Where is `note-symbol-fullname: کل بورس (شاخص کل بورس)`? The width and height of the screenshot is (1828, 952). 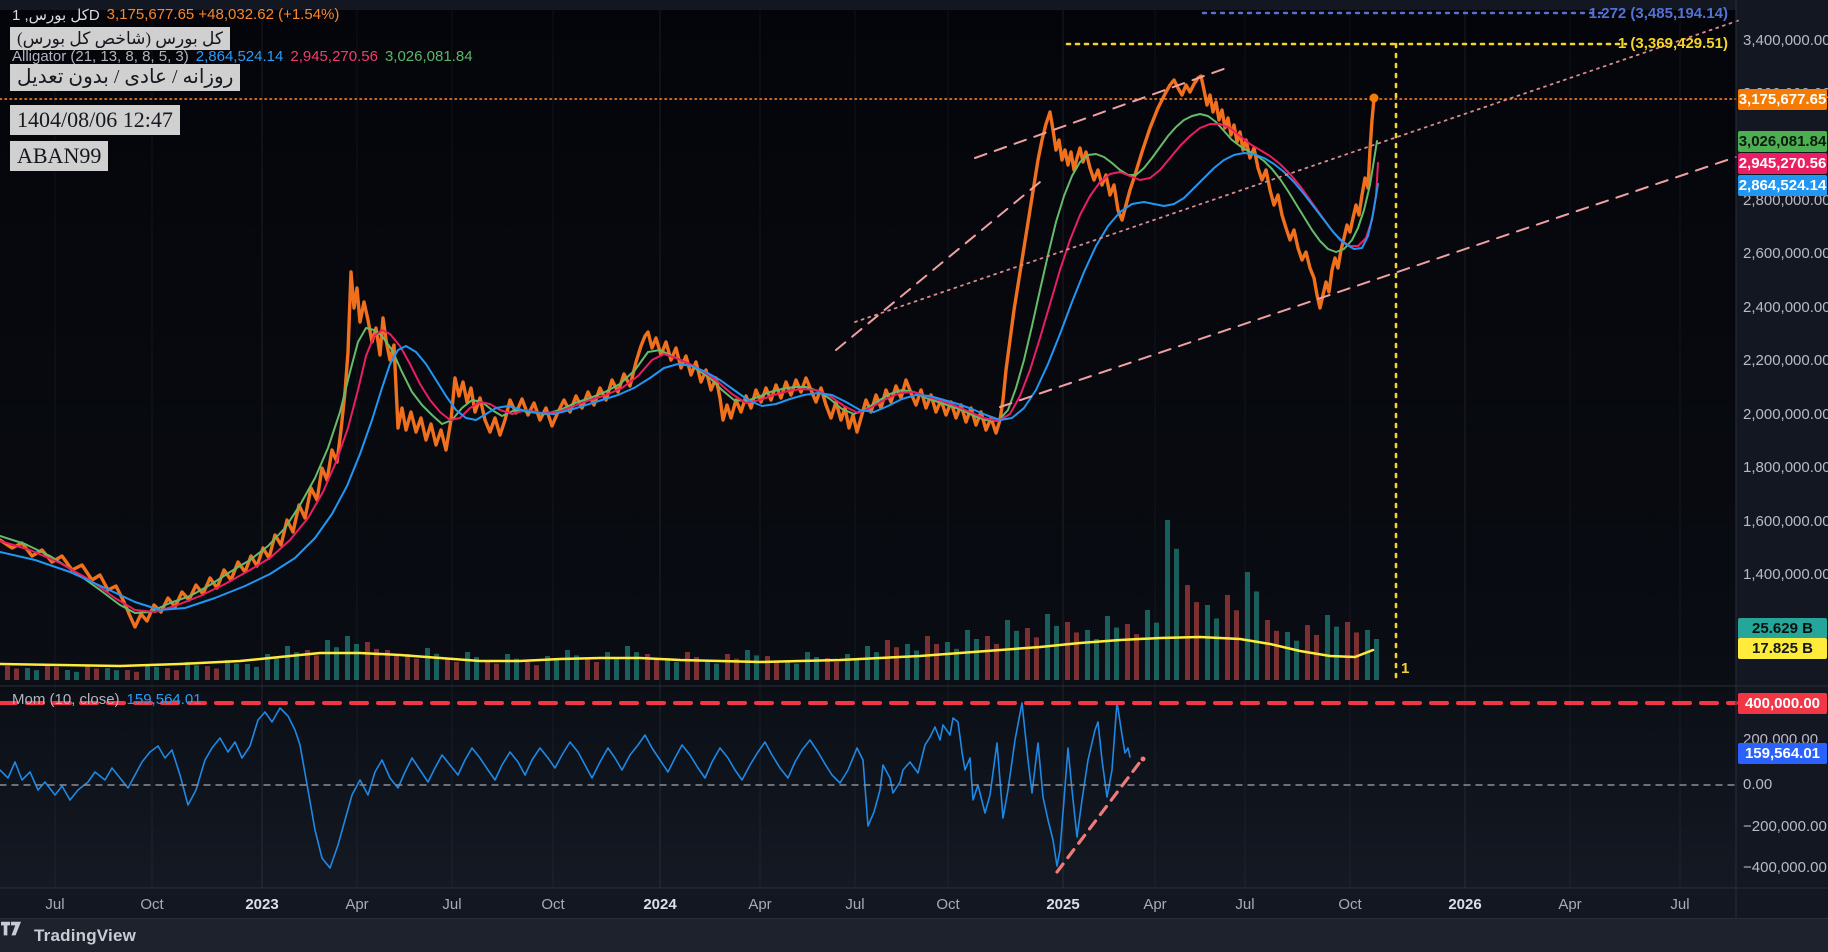 note-symbol-fullname: کل بورس (شاخص کل بورس) is located at coordinates (120, 39).